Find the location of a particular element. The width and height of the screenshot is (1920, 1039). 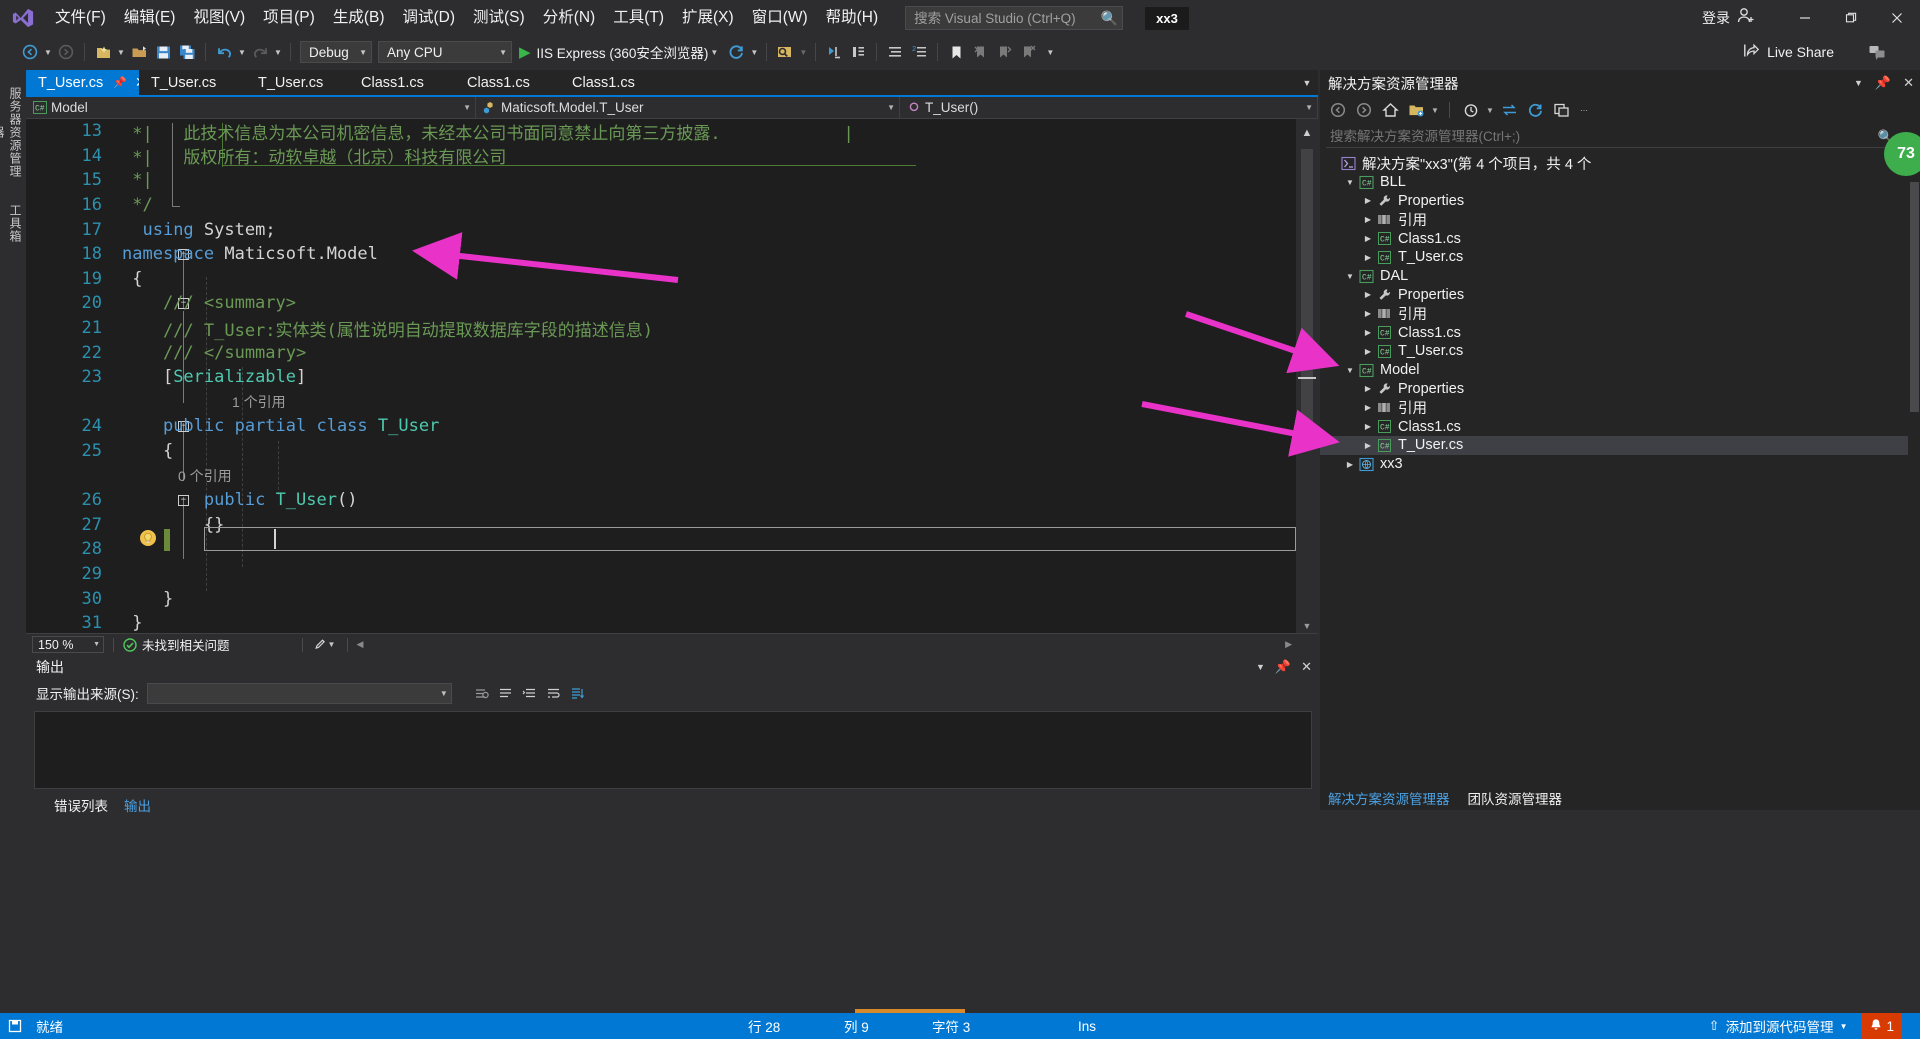

signin-label: 登录 is located at coordinates (1716, 18).